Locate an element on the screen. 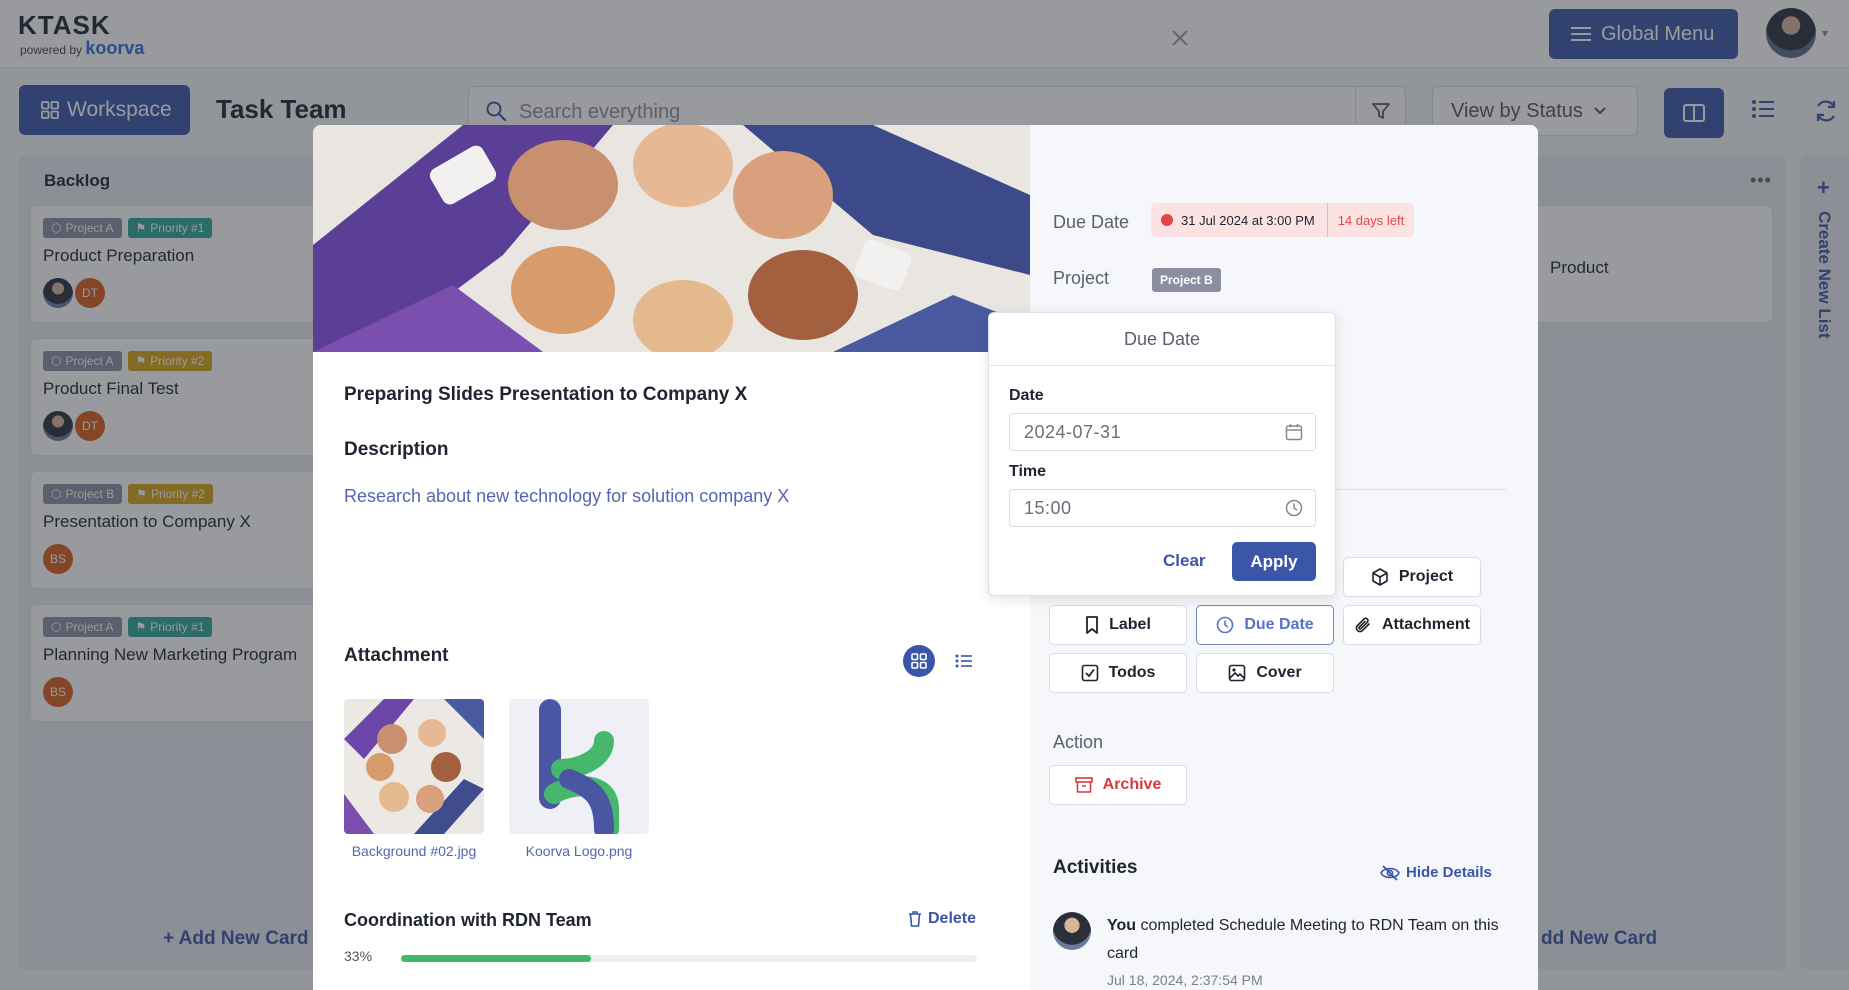 The image size is (1849, 990). list-view-toggle is located at coordinates (964, 661).